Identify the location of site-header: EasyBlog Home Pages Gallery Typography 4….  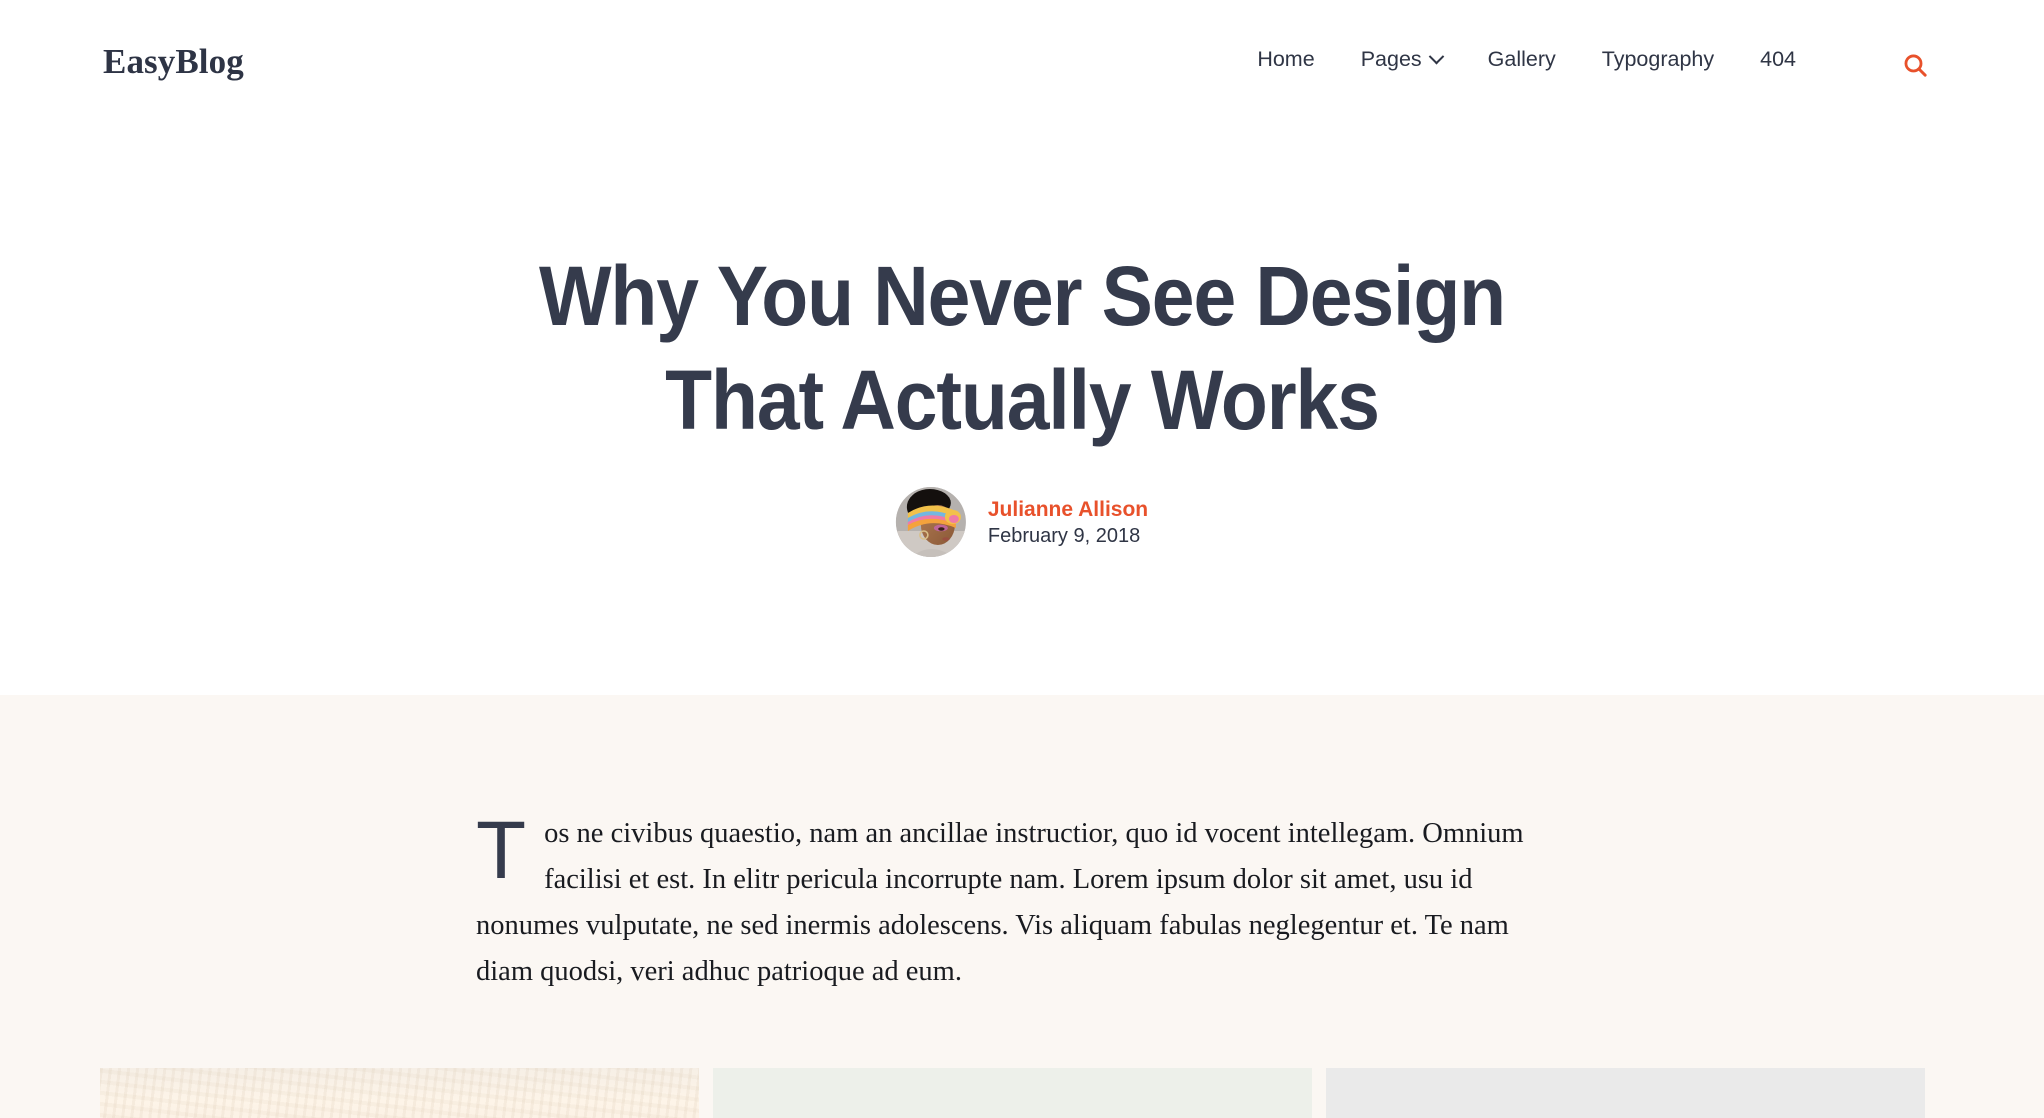
(1022, 70).